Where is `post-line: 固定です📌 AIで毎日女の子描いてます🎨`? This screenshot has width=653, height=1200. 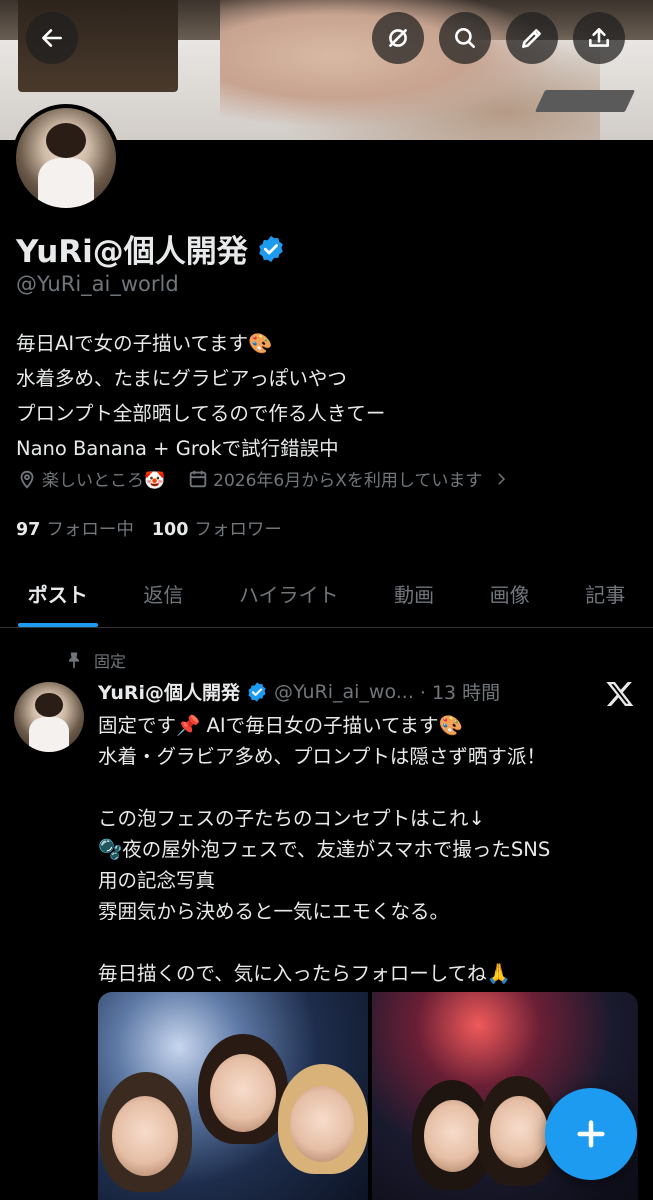 post-line: 固定です📌 AIで毎日女の子描いてます🎨 is located at coordinates (280, 725).